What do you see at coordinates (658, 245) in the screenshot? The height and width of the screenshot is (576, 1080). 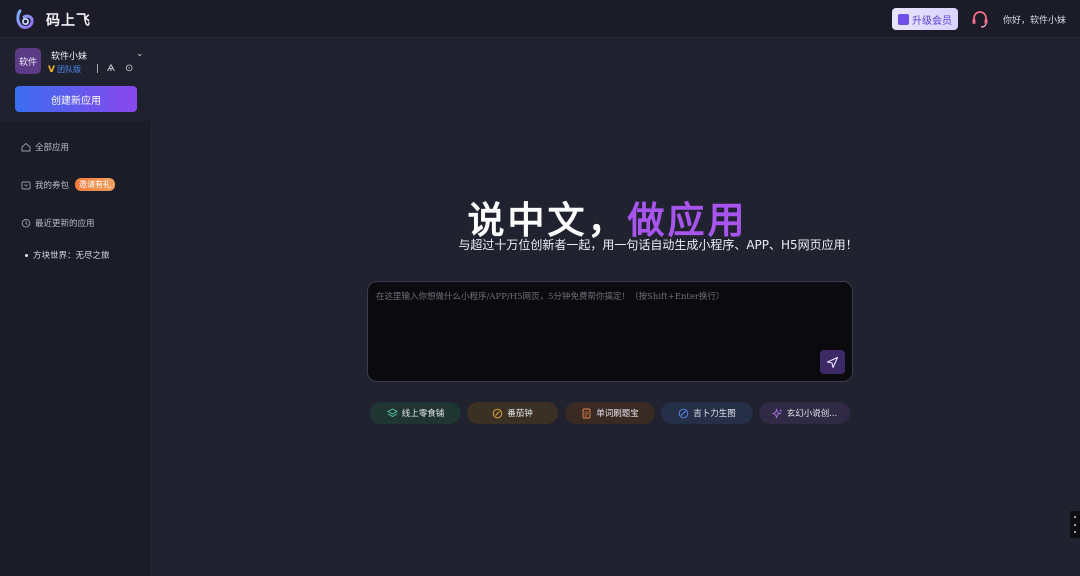 I see `hero-subtitle: 与超过十万位创新者一起，用一句话自动生成小程序、APP、H5网页应用！` at bounding box center [658, 245].